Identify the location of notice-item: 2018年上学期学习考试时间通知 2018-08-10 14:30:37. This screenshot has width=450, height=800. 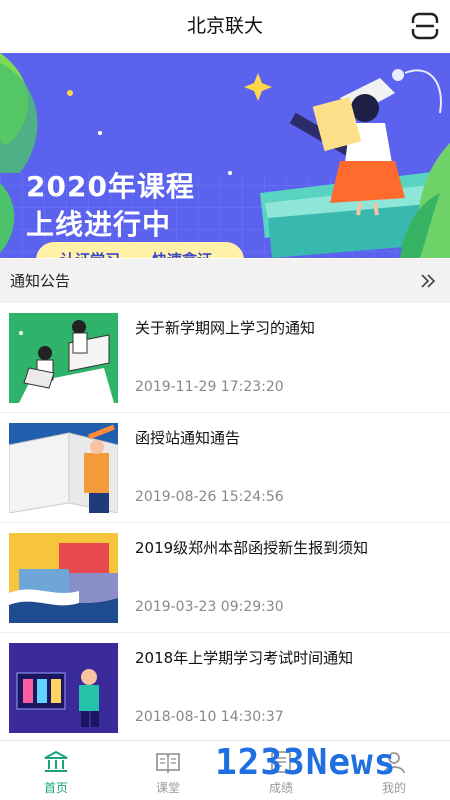
(225, 688).